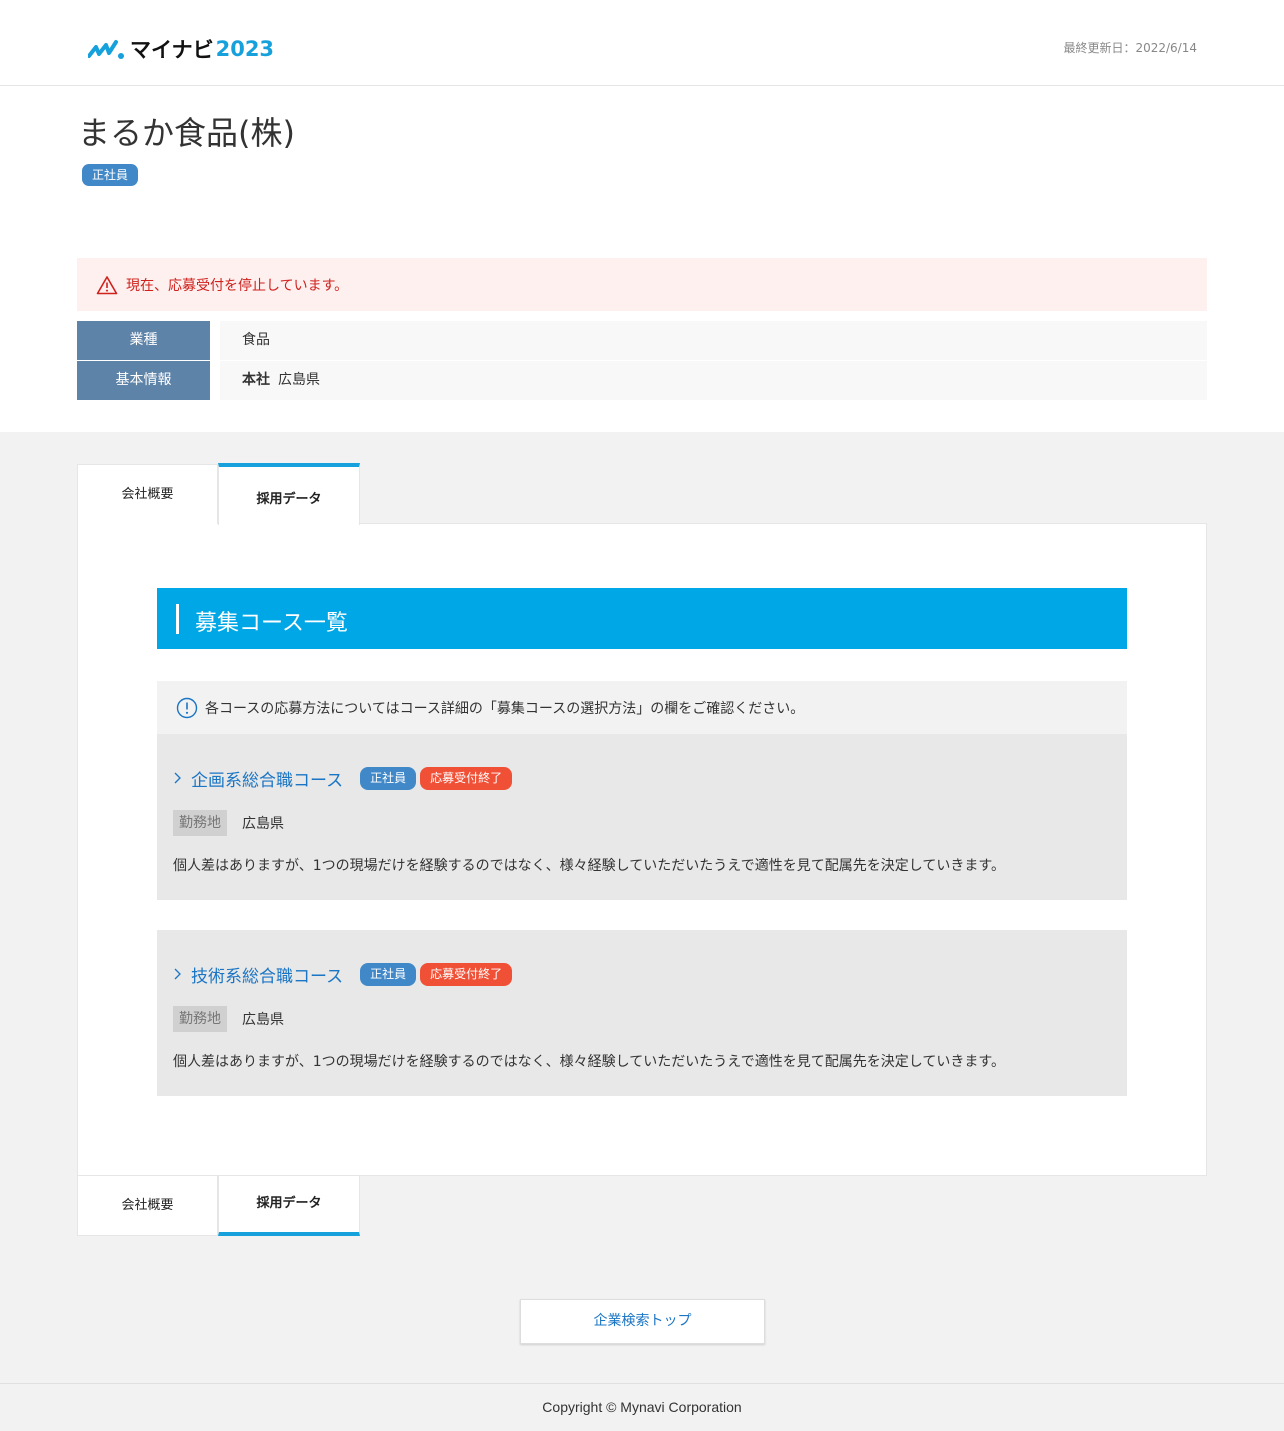 The image size is (1284, 1431). I want to click on tab-company-overview-bottom: 会社概要, so click(147, 1206).